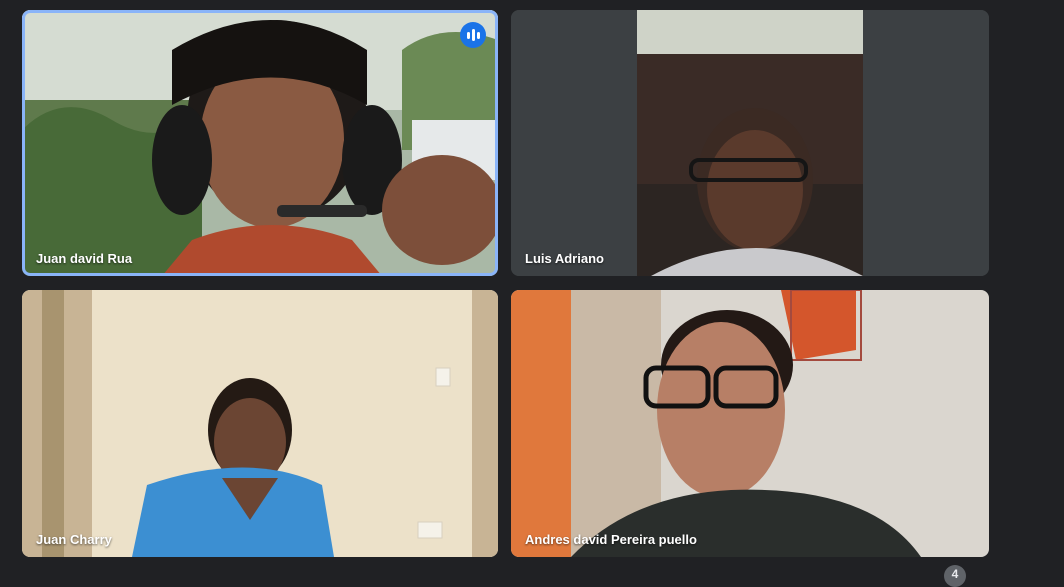 This screenshot has height=587, width=1064. What do you see at coordinates (611, 539) in the screenshot?
I see `participant-name: Andres david Pereira puello` at bounding box center [611, 539].